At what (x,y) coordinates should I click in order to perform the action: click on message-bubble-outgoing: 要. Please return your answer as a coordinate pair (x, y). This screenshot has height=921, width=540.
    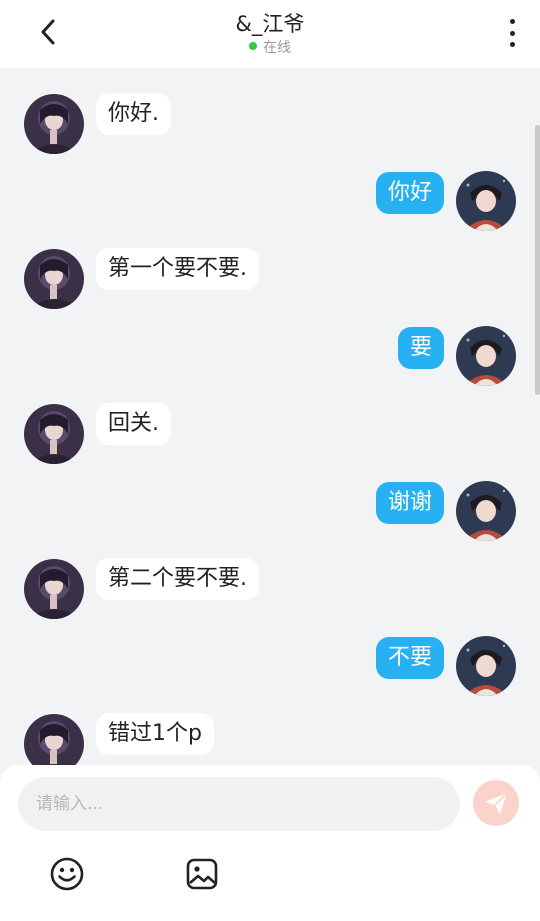
    Looking at the image, I should click on (420, 348).